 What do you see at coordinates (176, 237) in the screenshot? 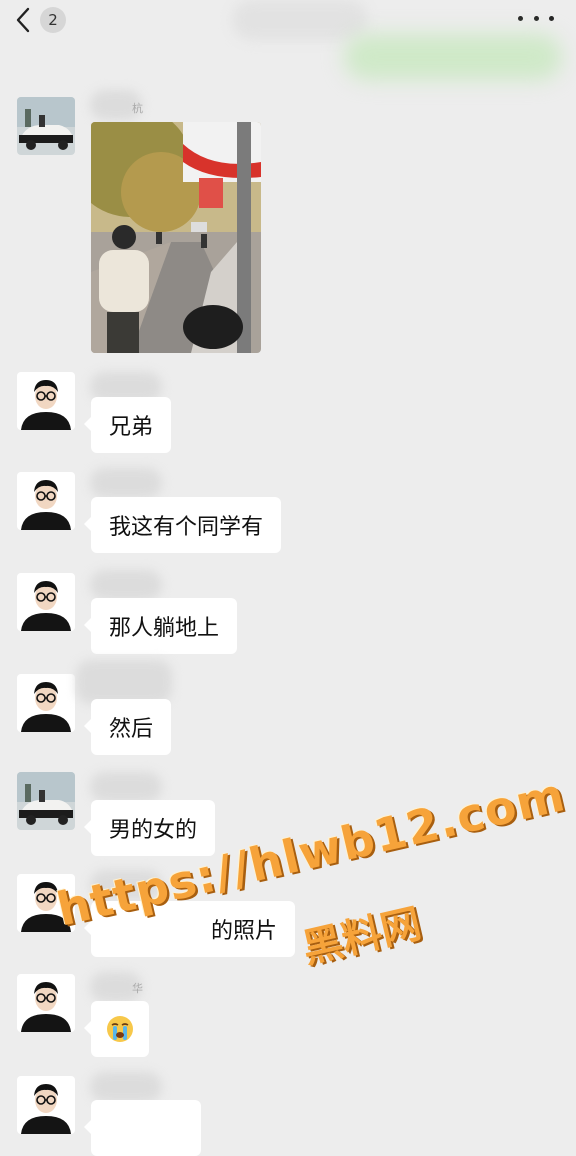
I see `street-photo` at bounding box center [176, 237].